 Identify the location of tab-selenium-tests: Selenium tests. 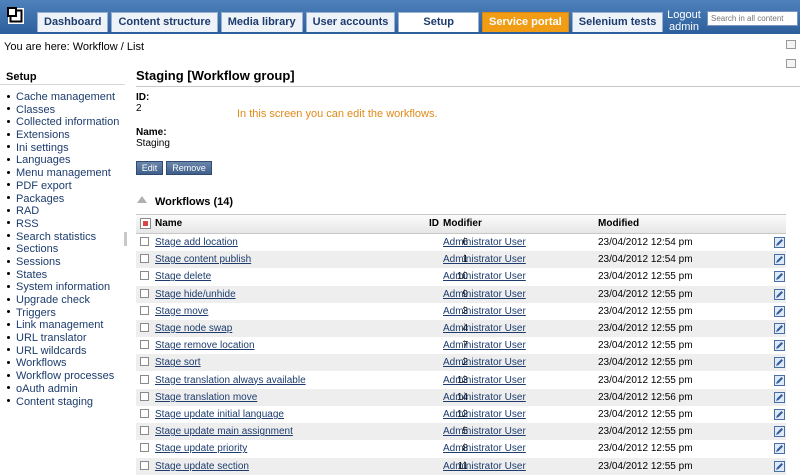
(617, 22).